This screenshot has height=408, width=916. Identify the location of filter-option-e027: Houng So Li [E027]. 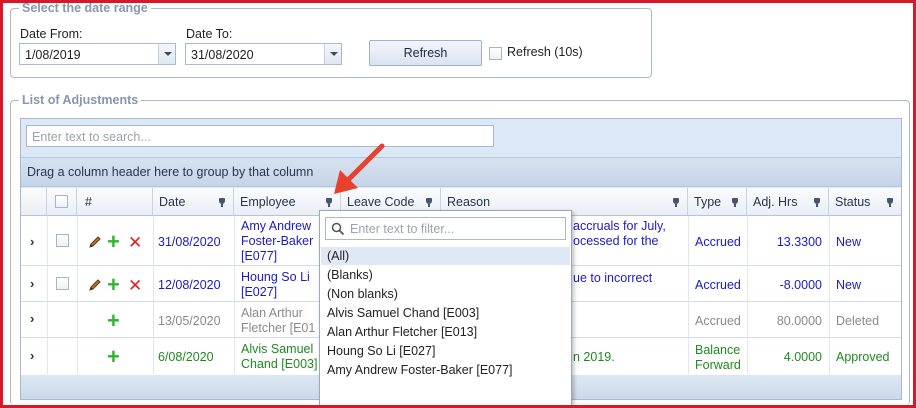
(381, 351).